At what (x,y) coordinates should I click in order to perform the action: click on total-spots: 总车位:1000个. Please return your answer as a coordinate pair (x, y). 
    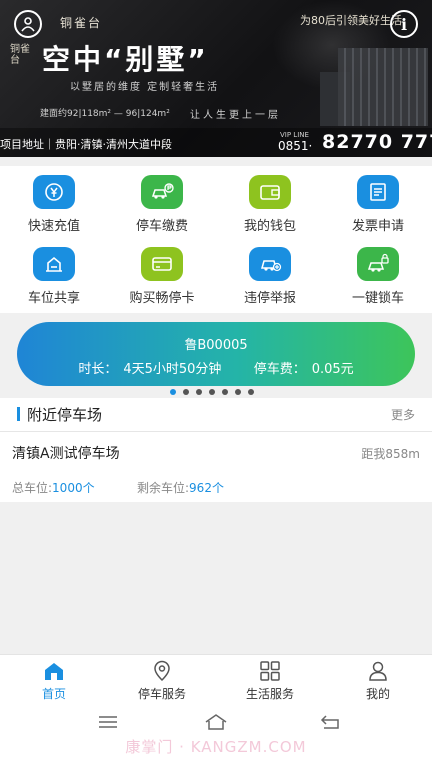
    Looking at the image, I should click on (53, 487).